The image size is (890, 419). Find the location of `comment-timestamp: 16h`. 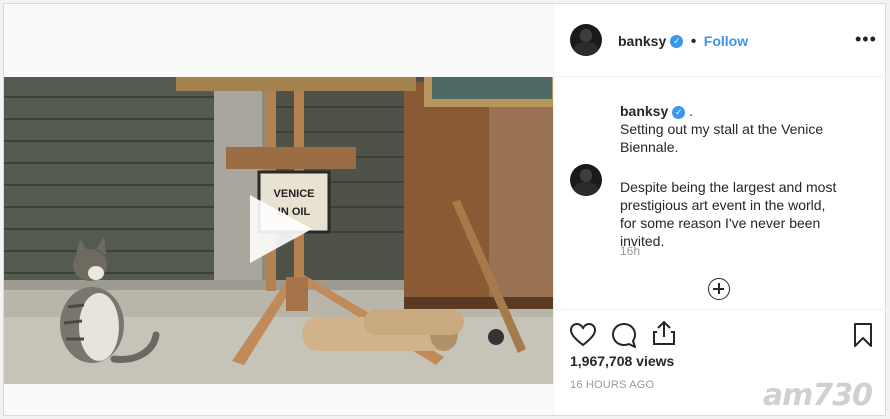

comment-timestamp: 16h is located at coordinates (630, 251).